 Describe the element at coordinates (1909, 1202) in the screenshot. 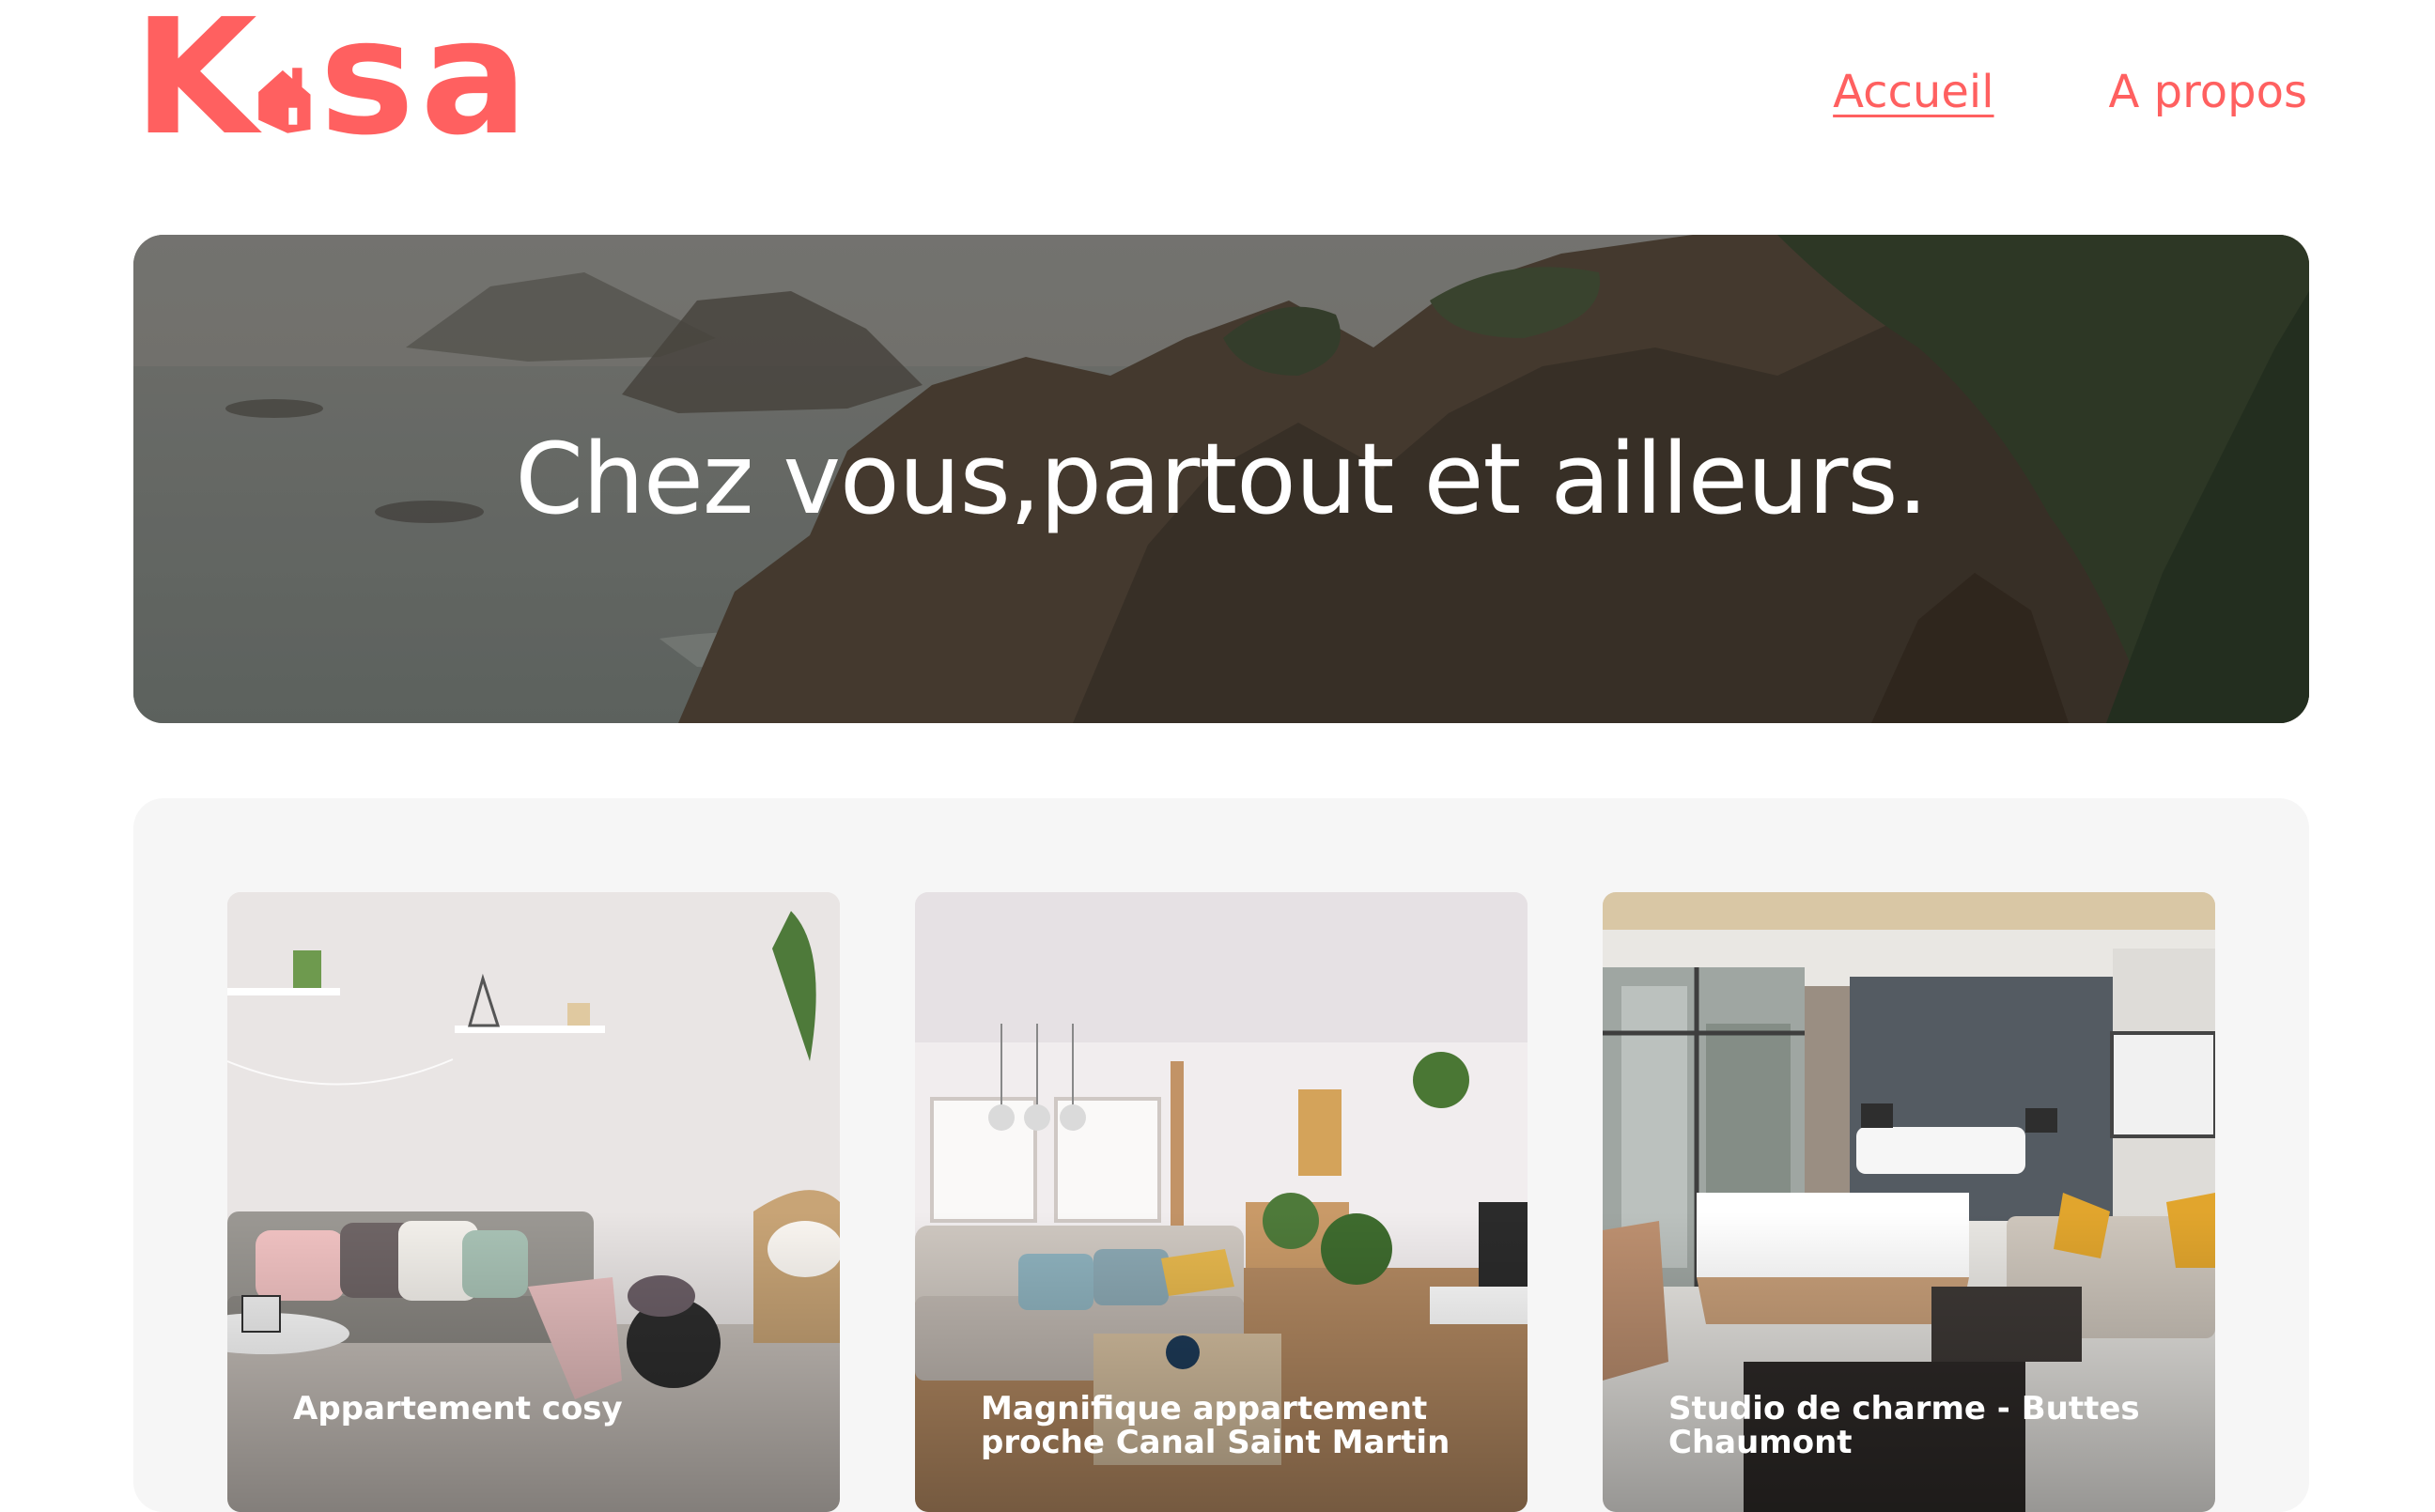

I see `listing-card: Studio de charme - Buttes Chaumont` at that location.